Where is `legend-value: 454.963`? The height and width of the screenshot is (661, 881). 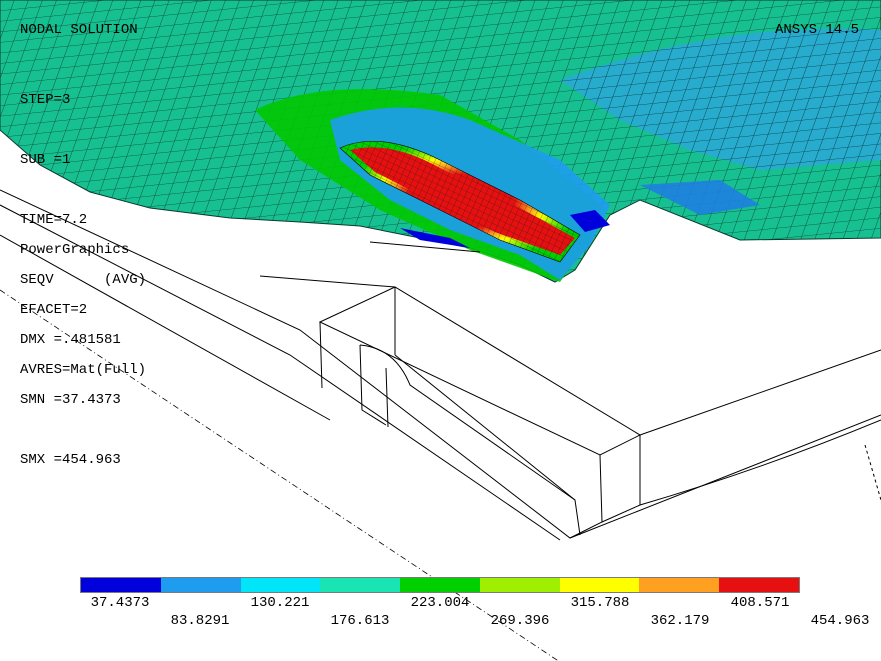
legend-value: 454.963 is located at coordinates (840, 621).